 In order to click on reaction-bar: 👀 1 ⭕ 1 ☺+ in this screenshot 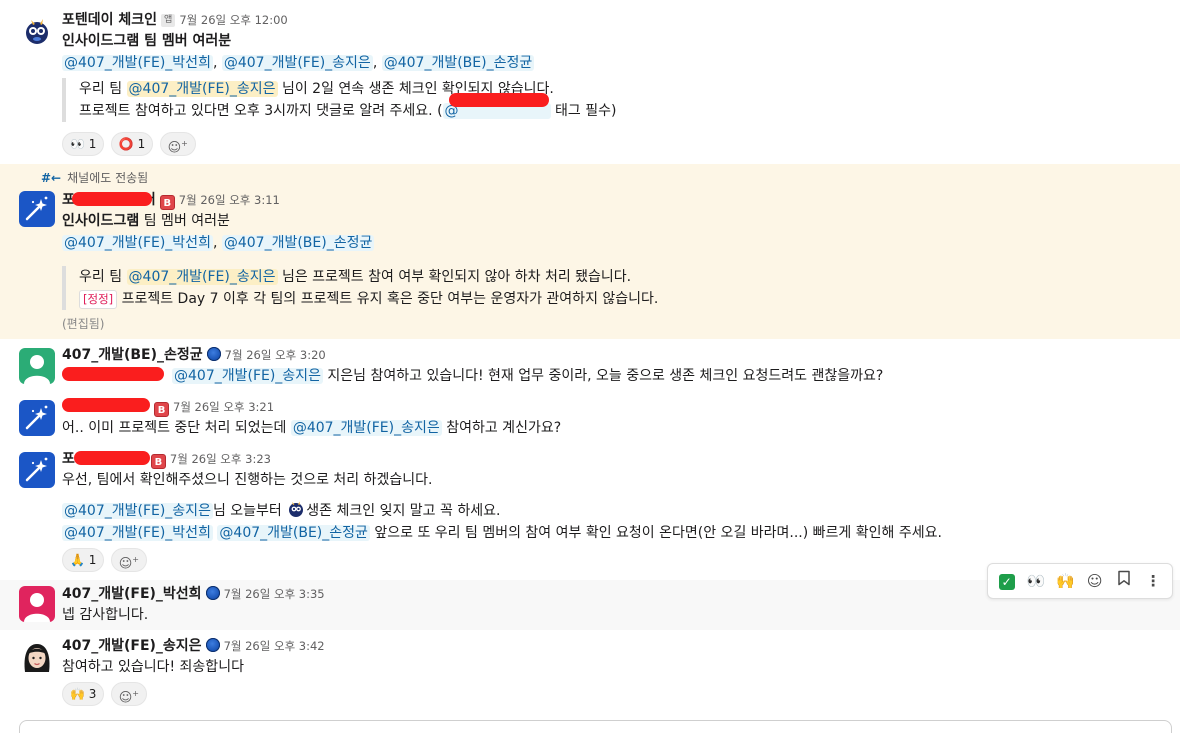, I will do `click(616, 144)`.